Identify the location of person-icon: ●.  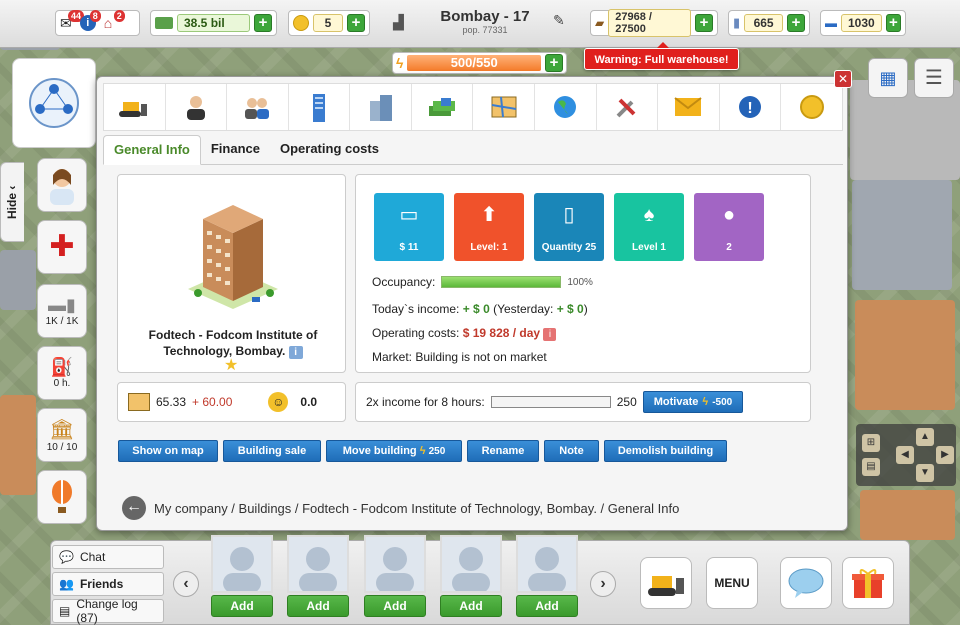
(729, 215).